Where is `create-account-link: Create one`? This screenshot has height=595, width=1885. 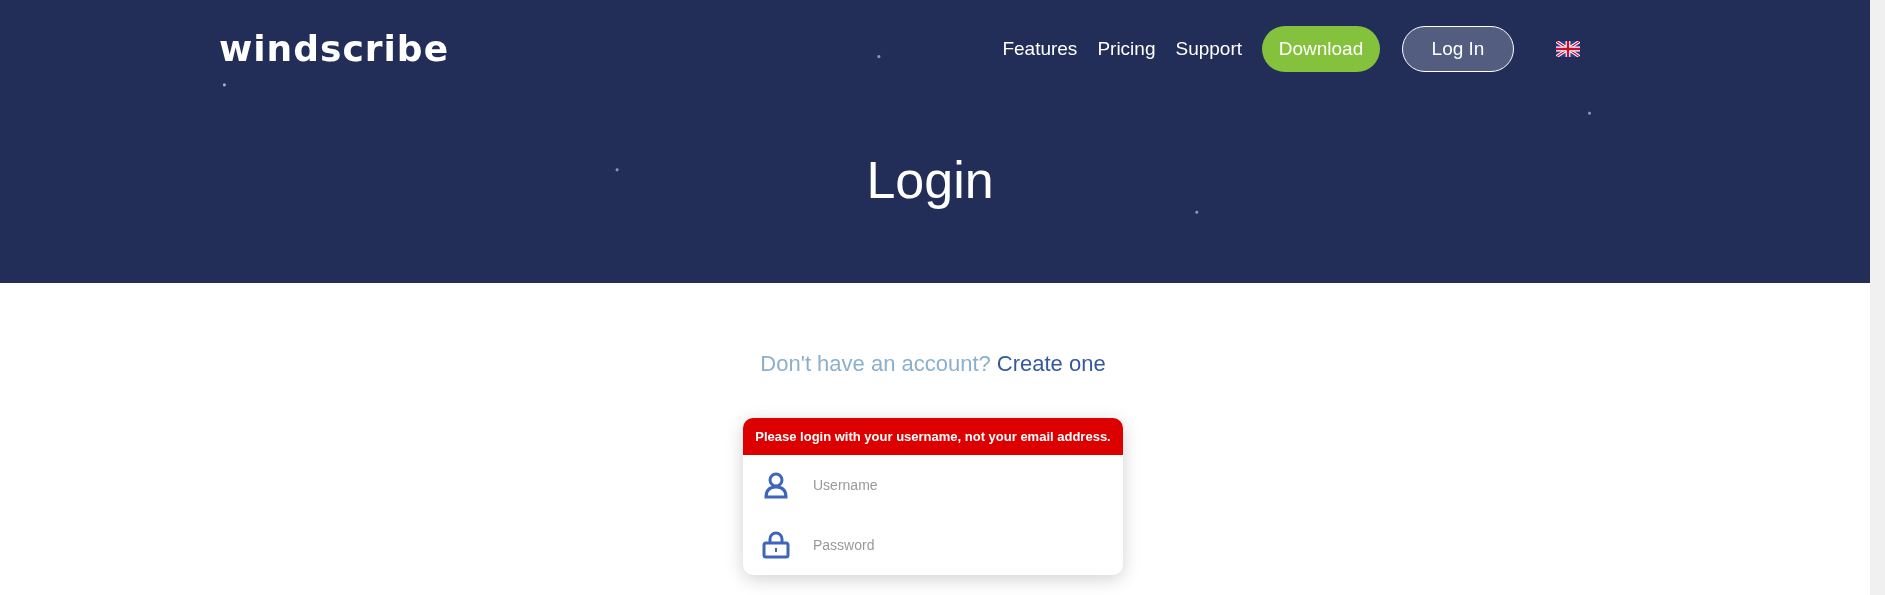 create-account-link: Create one is located at coordinates (1051, 364).